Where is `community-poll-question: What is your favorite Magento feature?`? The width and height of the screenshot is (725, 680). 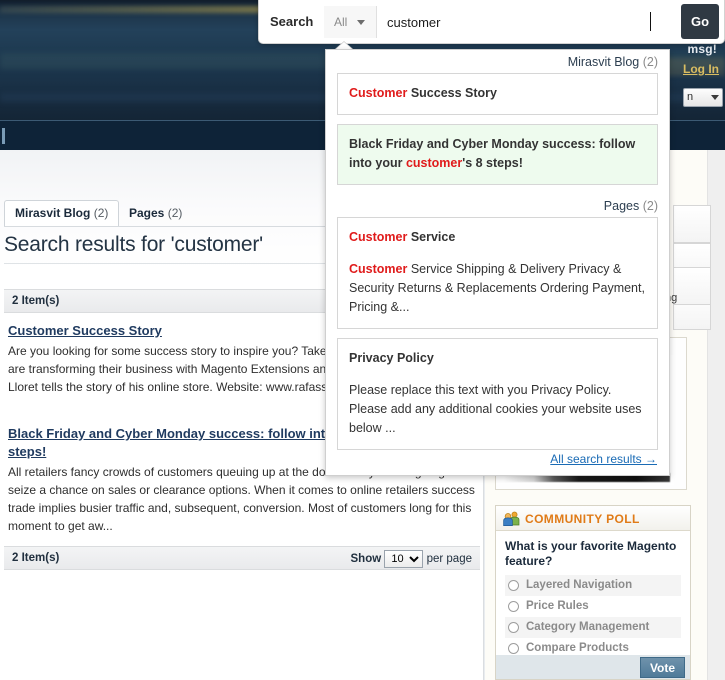 community-poll-question: What is your favorite Magento feature? is located at coordinates (591, 553).